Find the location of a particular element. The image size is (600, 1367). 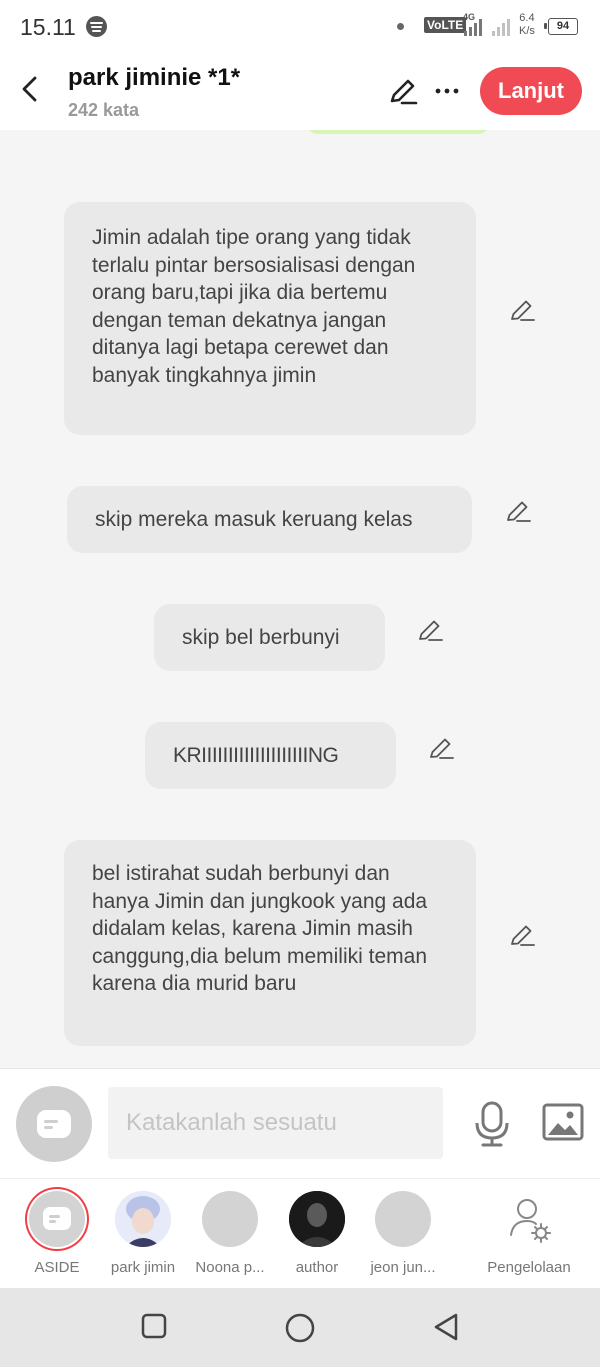

message-bubble: skip mereka masuk keruang kelas is located at coordinates (269, 519).